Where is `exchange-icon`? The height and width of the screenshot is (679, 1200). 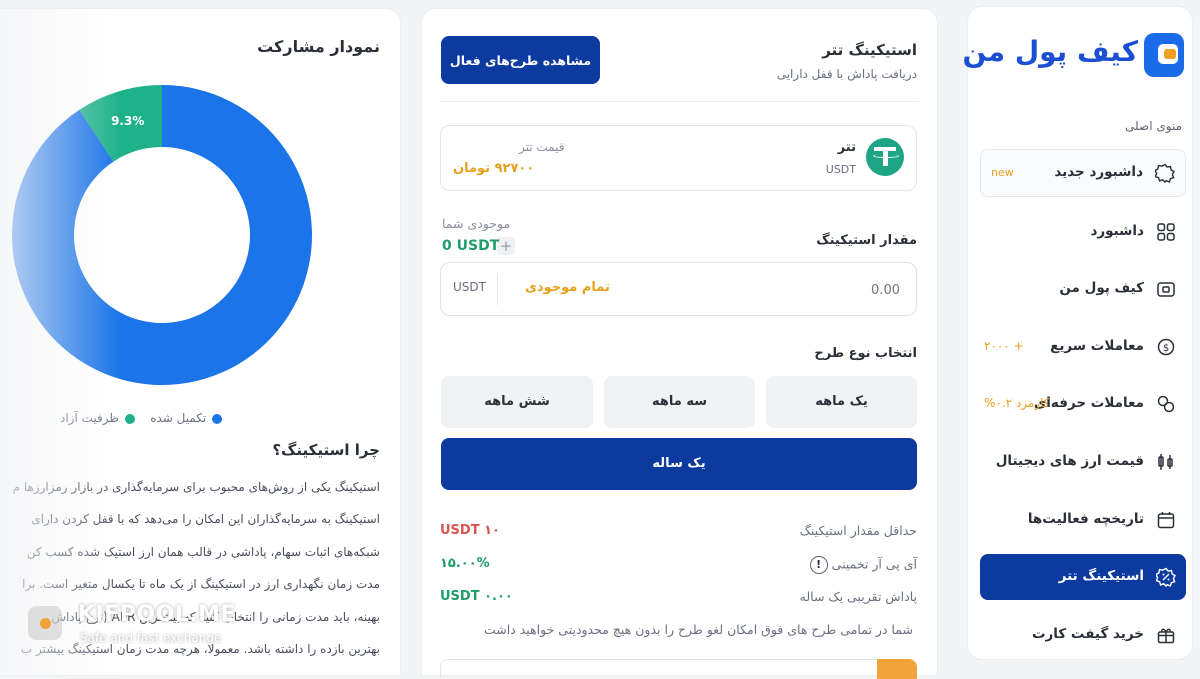 exchange-icon is located at coordinates (1166, 404).